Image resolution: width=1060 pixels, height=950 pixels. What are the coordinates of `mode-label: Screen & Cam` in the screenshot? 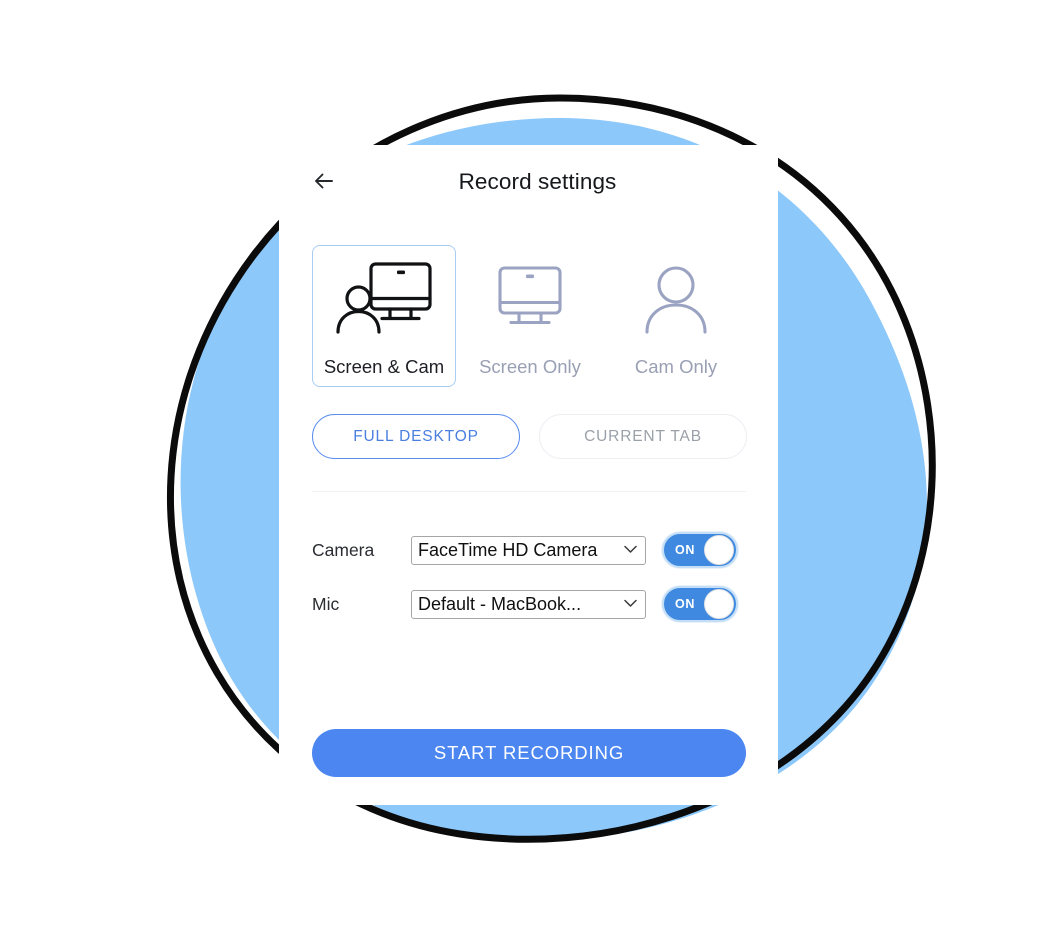 It's located at (384, 366).